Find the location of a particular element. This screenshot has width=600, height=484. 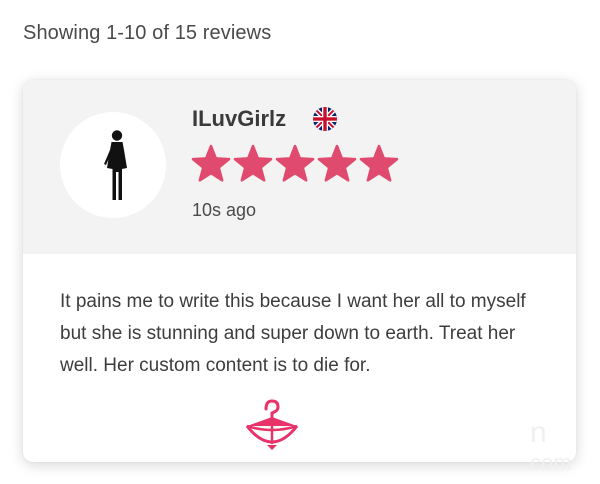

svg-text: .com is located at coordinates (548, 462).